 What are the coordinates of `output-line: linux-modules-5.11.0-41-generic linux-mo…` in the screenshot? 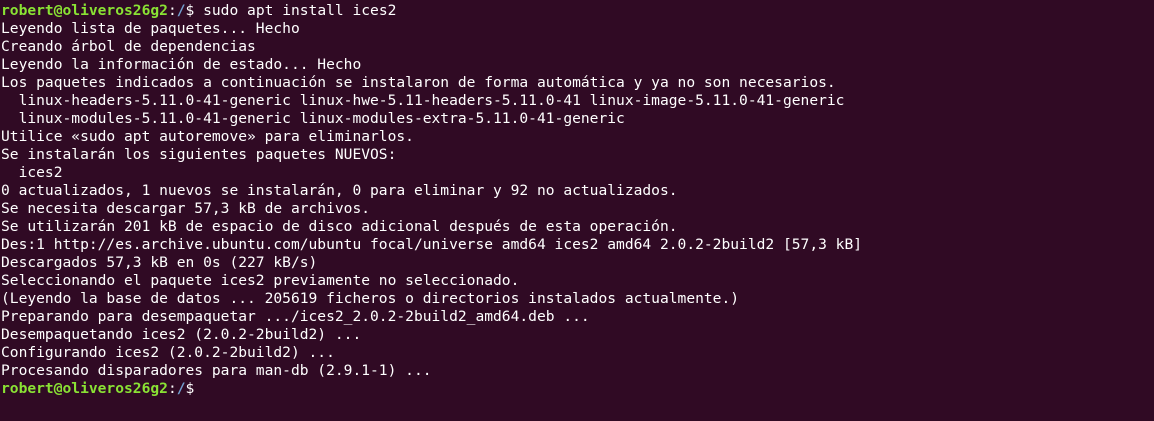 It's located at (313, 118).